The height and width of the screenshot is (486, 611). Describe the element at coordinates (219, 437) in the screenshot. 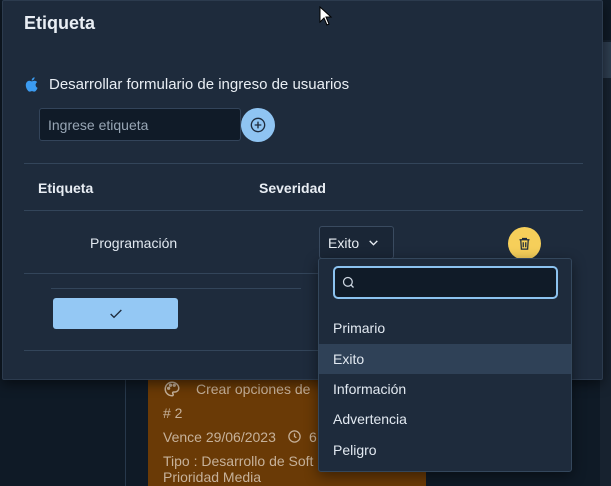

I see `card-due-date: Vence 29/06/2023` at that location.